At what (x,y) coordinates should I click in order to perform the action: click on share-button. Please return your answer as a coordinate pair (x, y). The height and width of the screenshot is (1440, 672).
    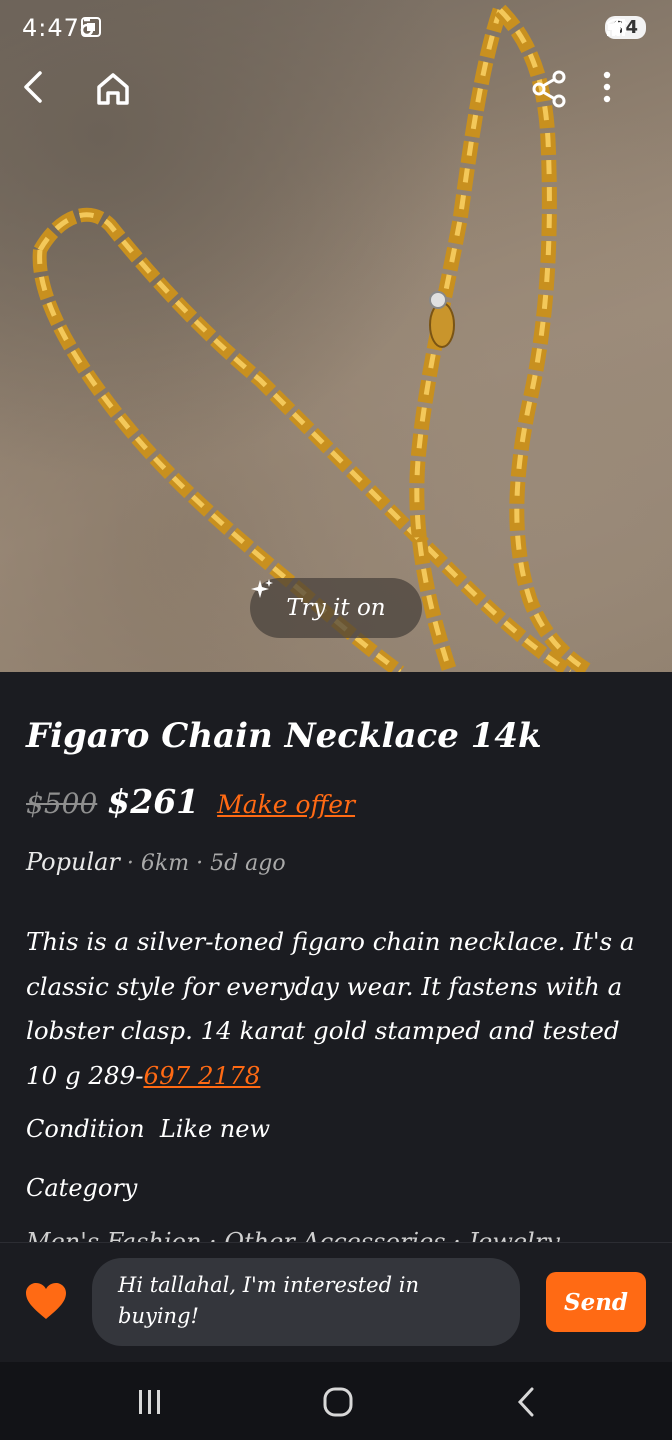
    Looking at the image, I should click on (555, 94).